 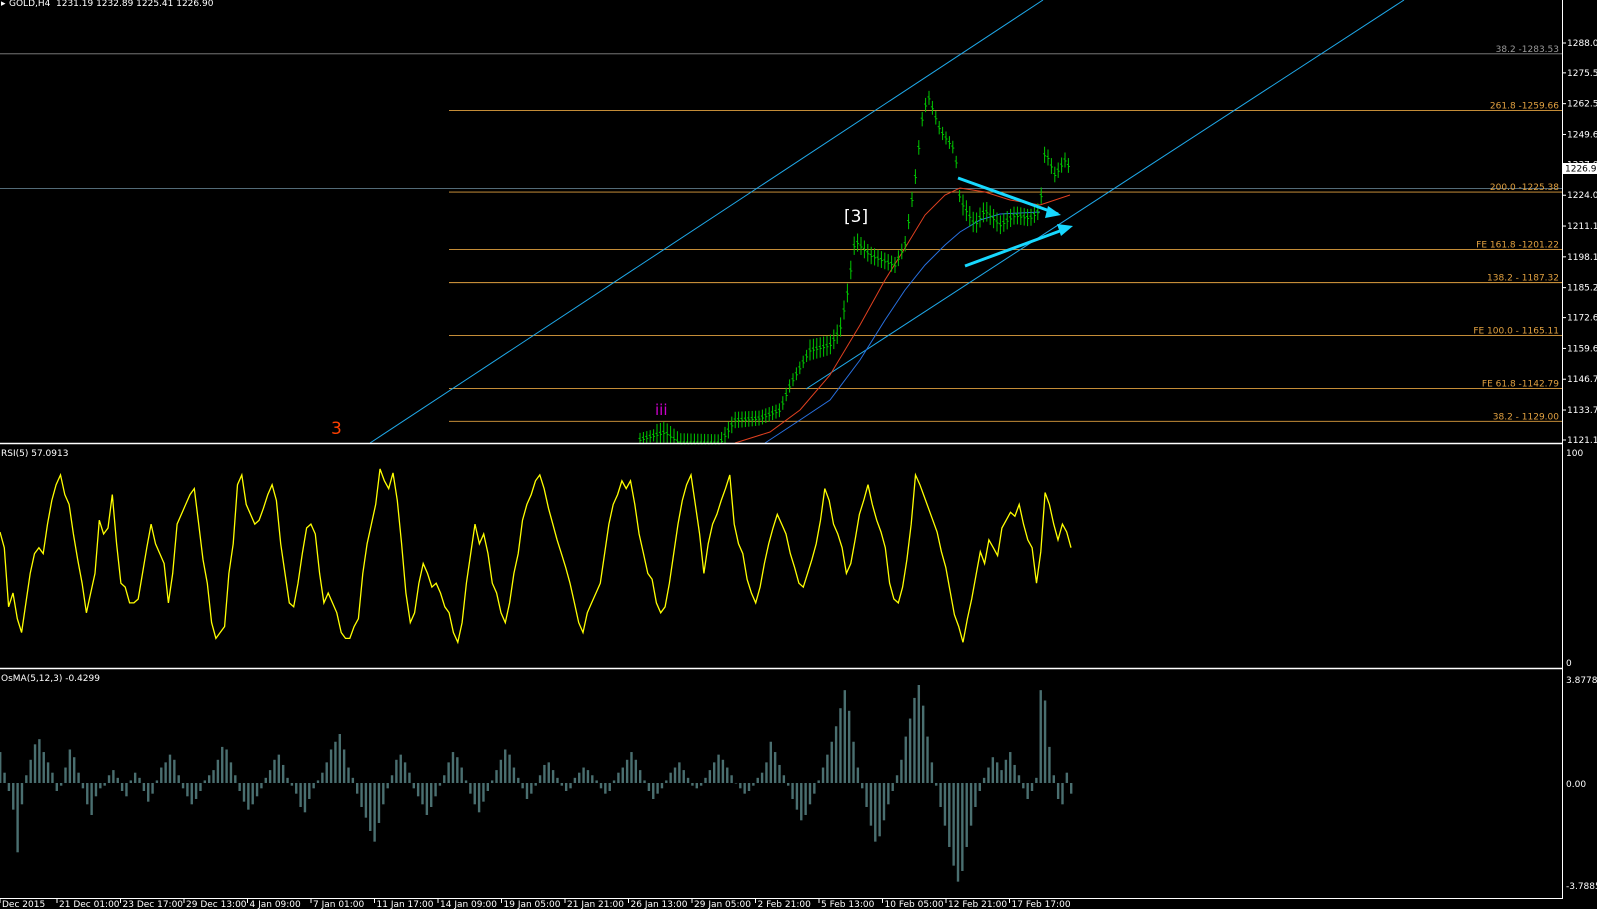 What do you see at coordinates (1582, 258) in the screenshot?
I see `price-tick-label: 1198.16` at bounding box center [1582, 258].